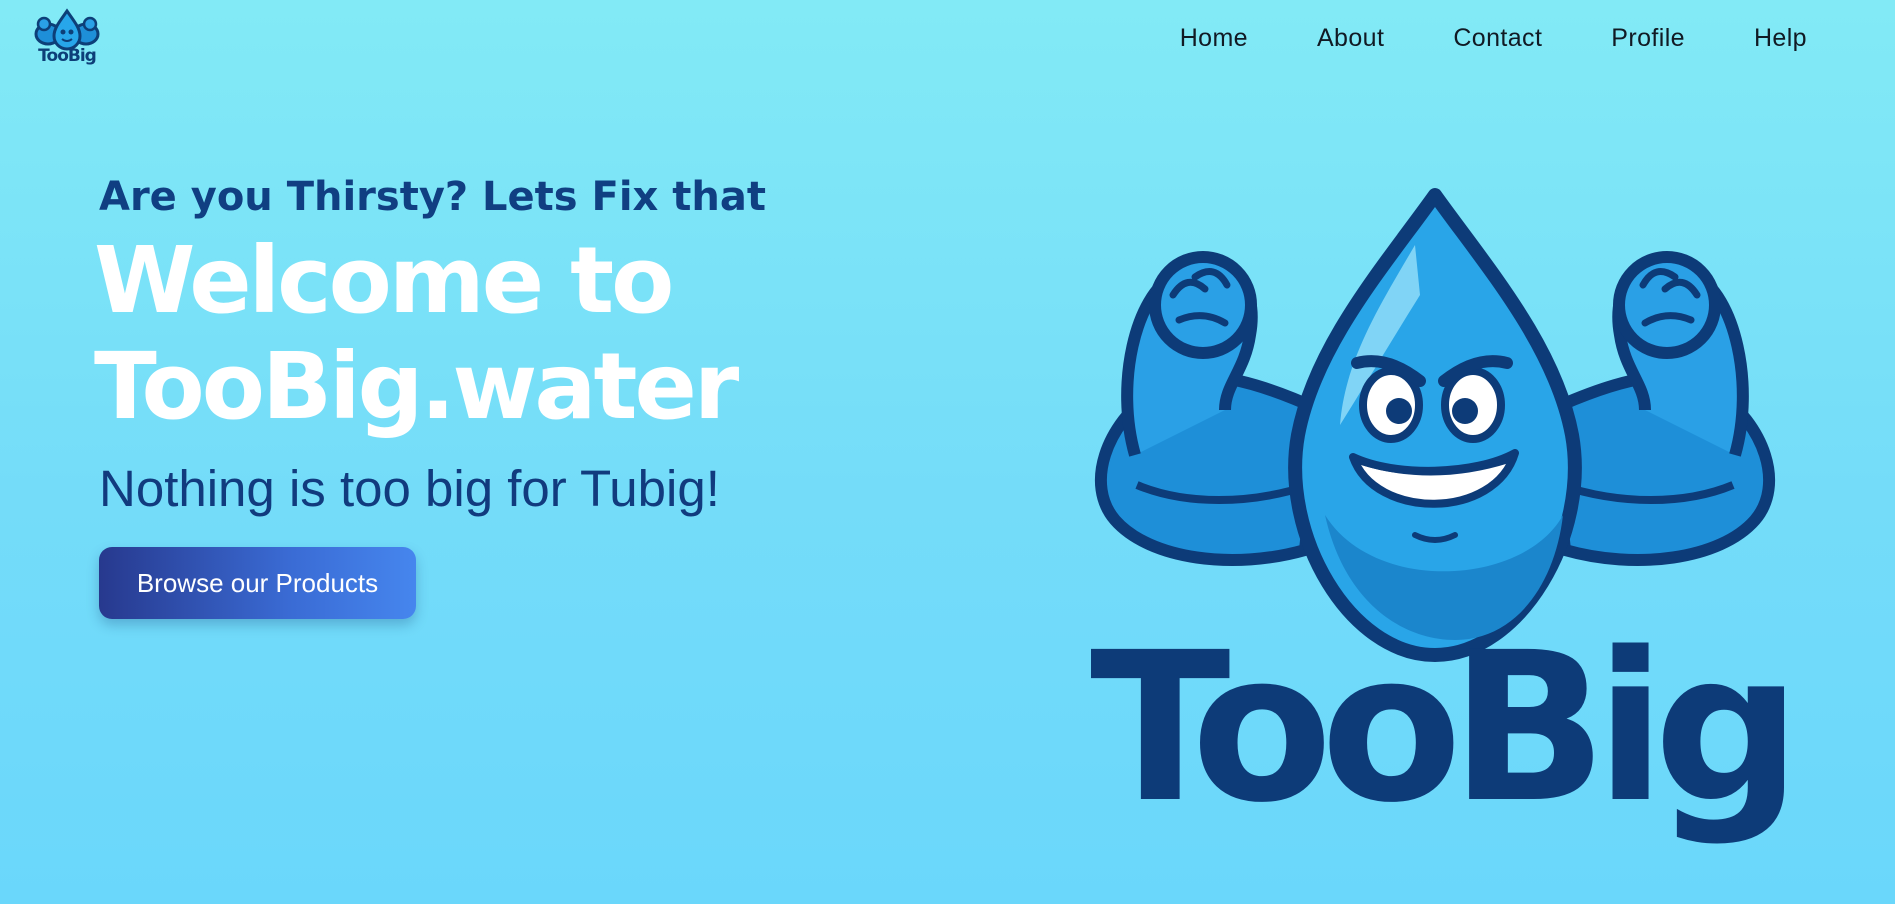  Describe the element at coordinates (432, 197) in the screenshot. I see `hero-subtitle: Are you Thirsty? Lets Fix that` at that location.